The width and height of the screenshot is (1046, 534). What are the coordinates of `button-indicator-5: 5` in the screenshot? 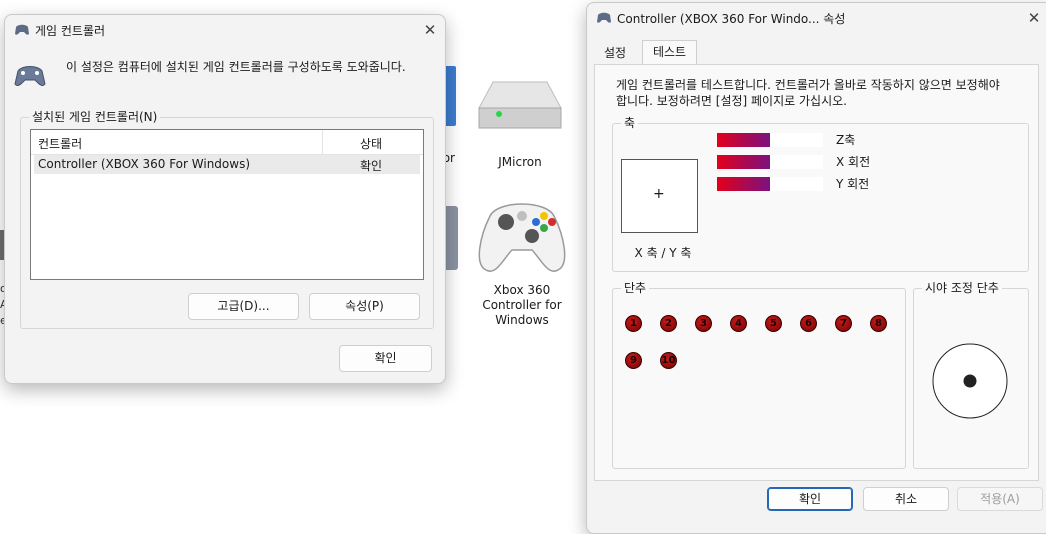 It's located at (773, 323).